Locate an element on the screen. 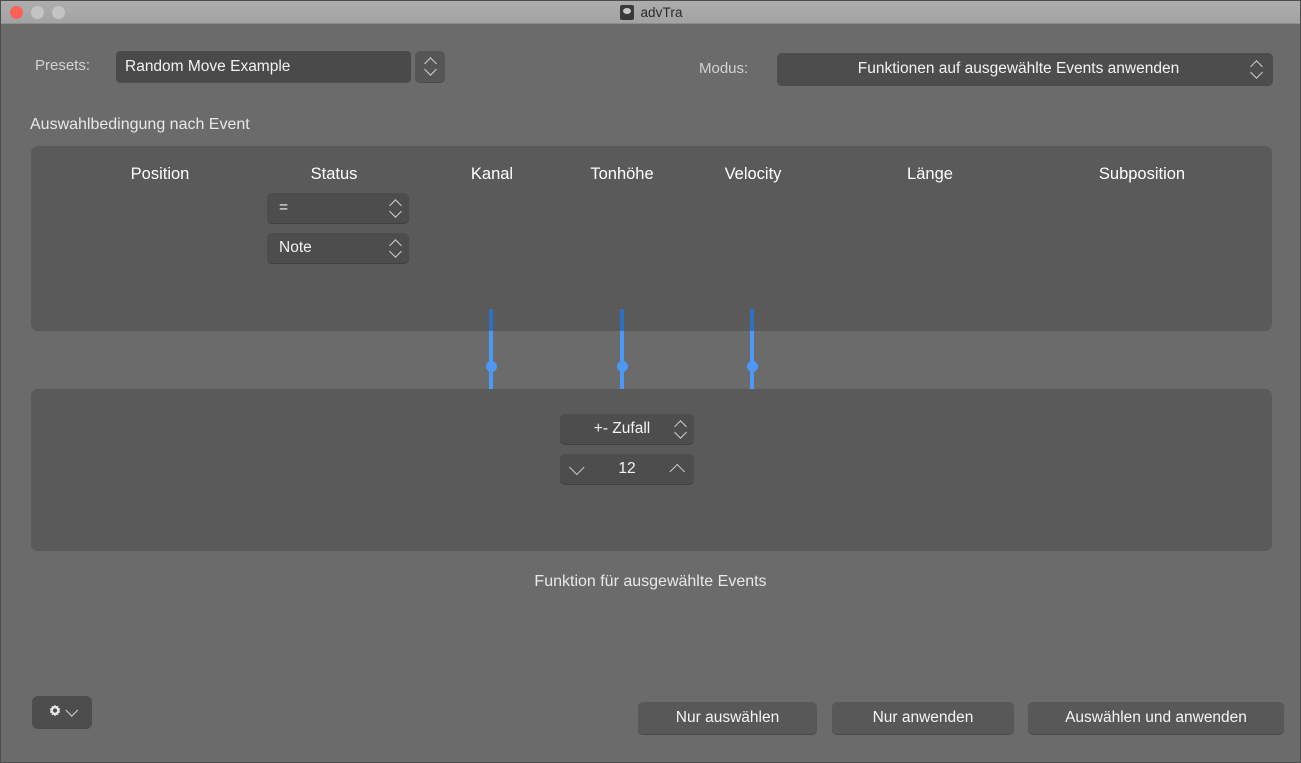  presets-stepper-button is located at coordinates (430, 66).